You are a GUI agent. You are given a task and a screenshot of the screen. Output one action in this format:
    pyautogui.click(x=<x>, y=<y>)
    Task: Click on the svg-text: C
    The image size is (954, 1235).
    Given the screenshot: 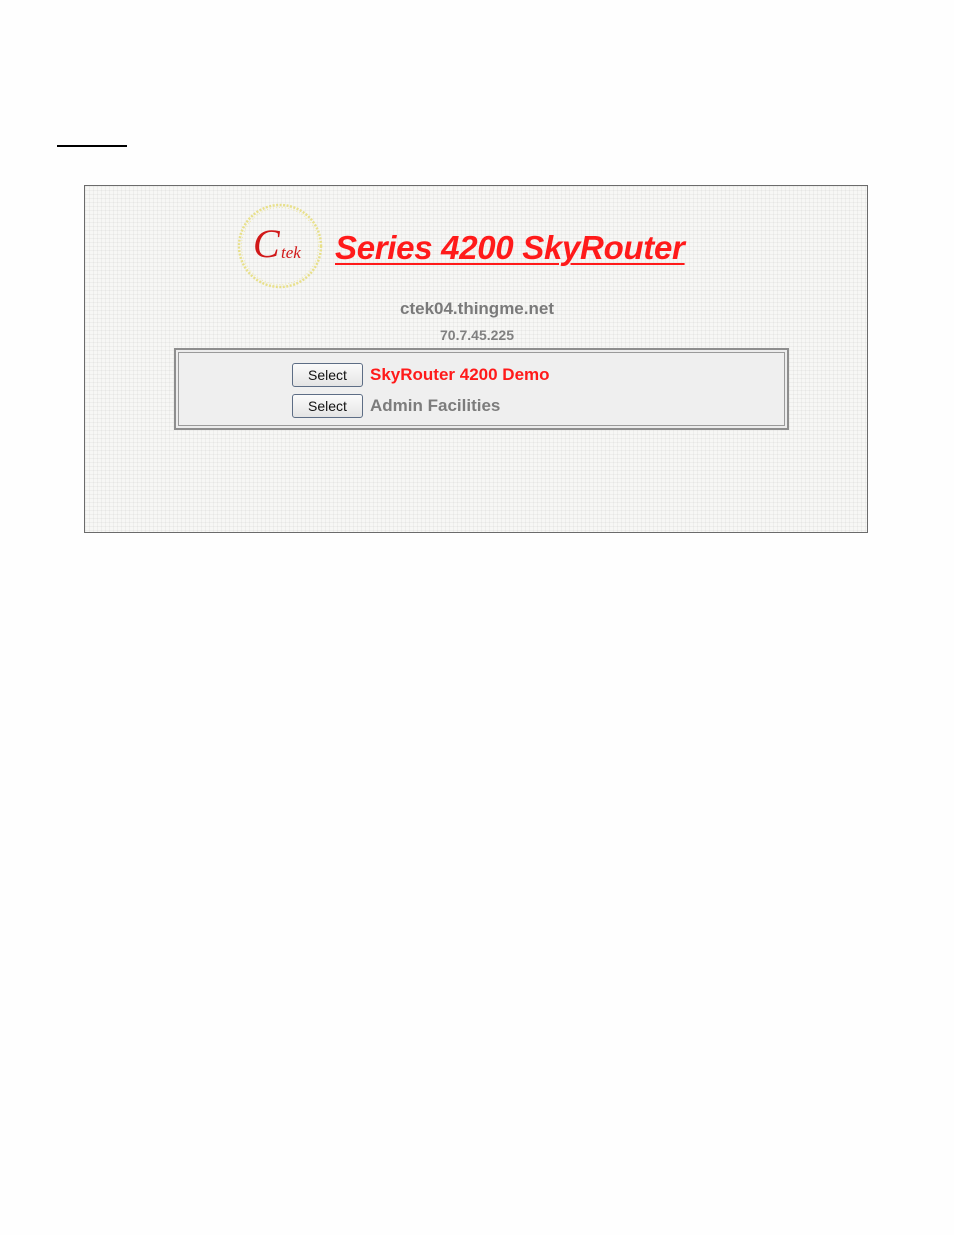 What is the action you would take?
    pyautogui.click(x=267, y=243)
    